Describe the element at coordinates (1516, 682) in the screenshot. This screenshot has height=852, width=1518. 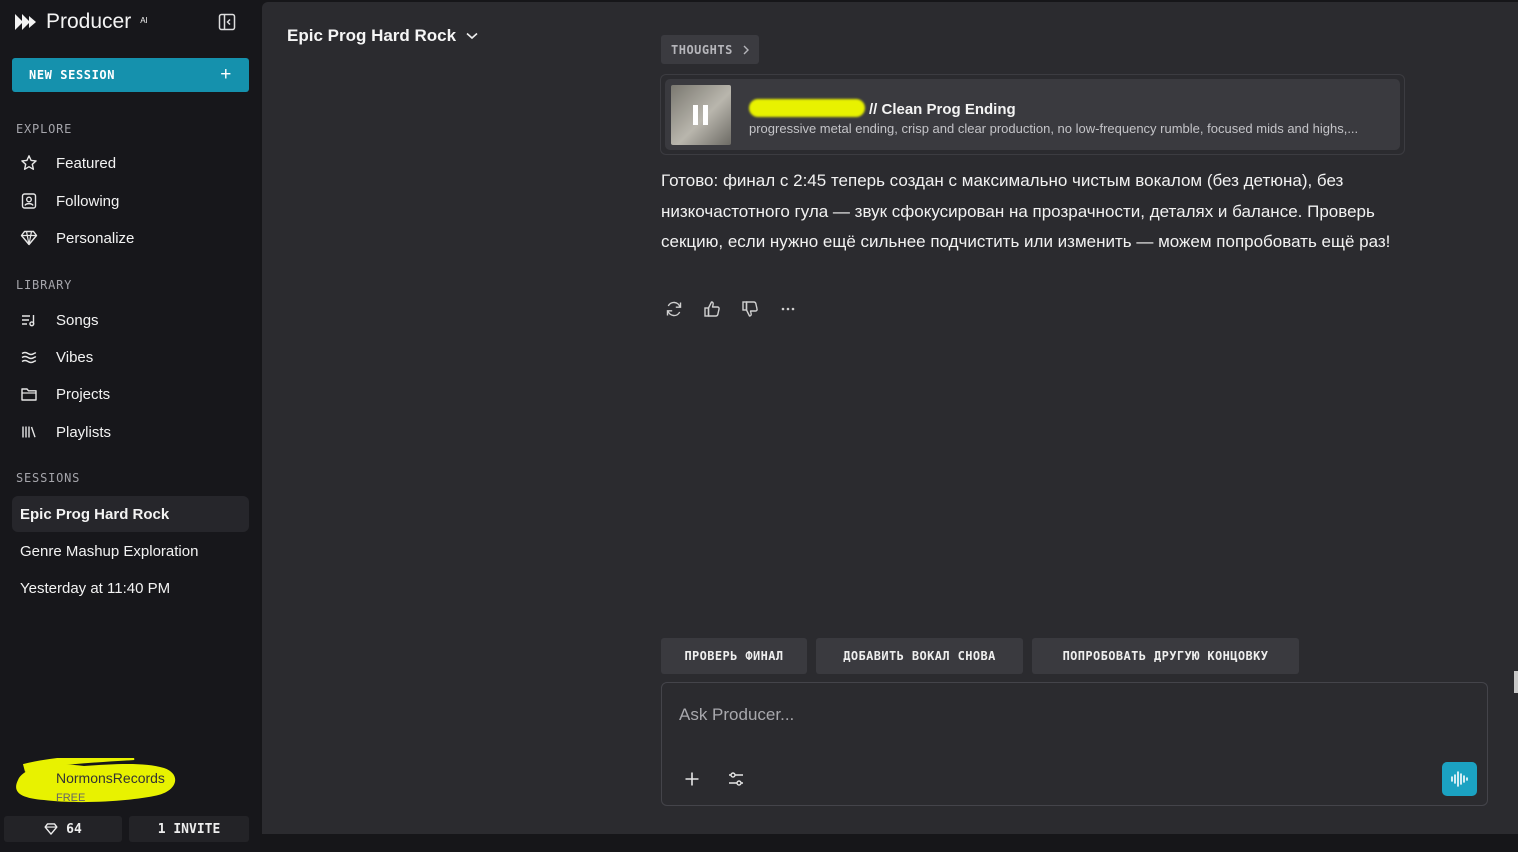
I see `scrollbar-thumb` at that location.